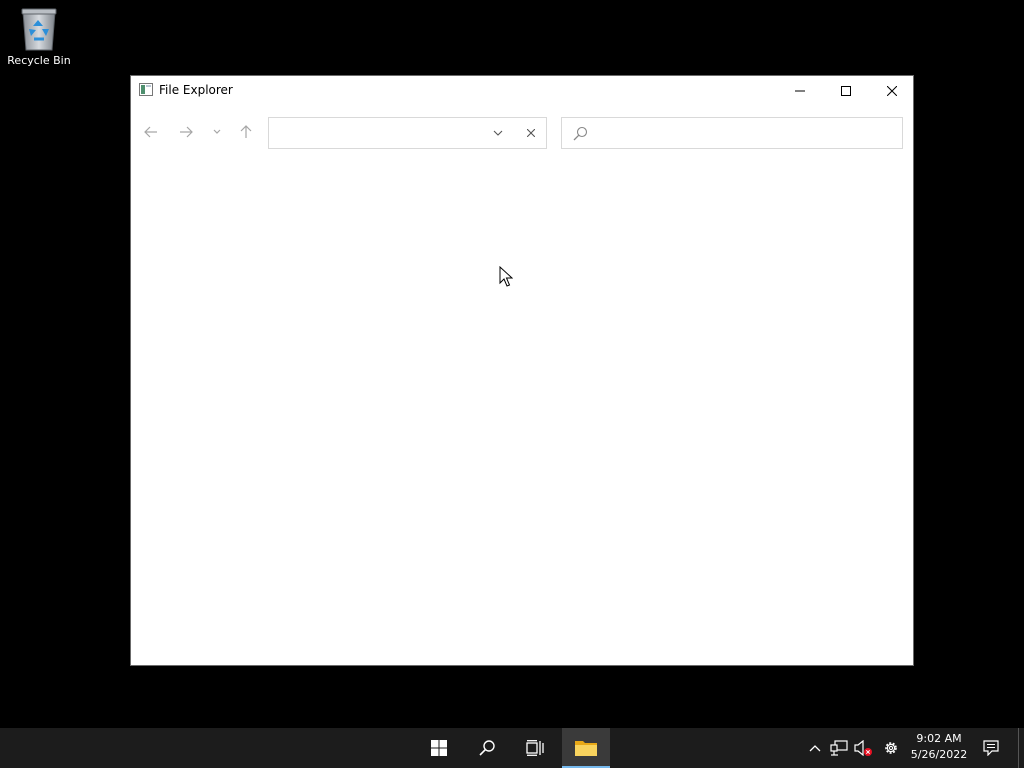  What do you see at coordinates (377, 134) in the screenshot?
I see `address-input` at bounding box center [377, 134].